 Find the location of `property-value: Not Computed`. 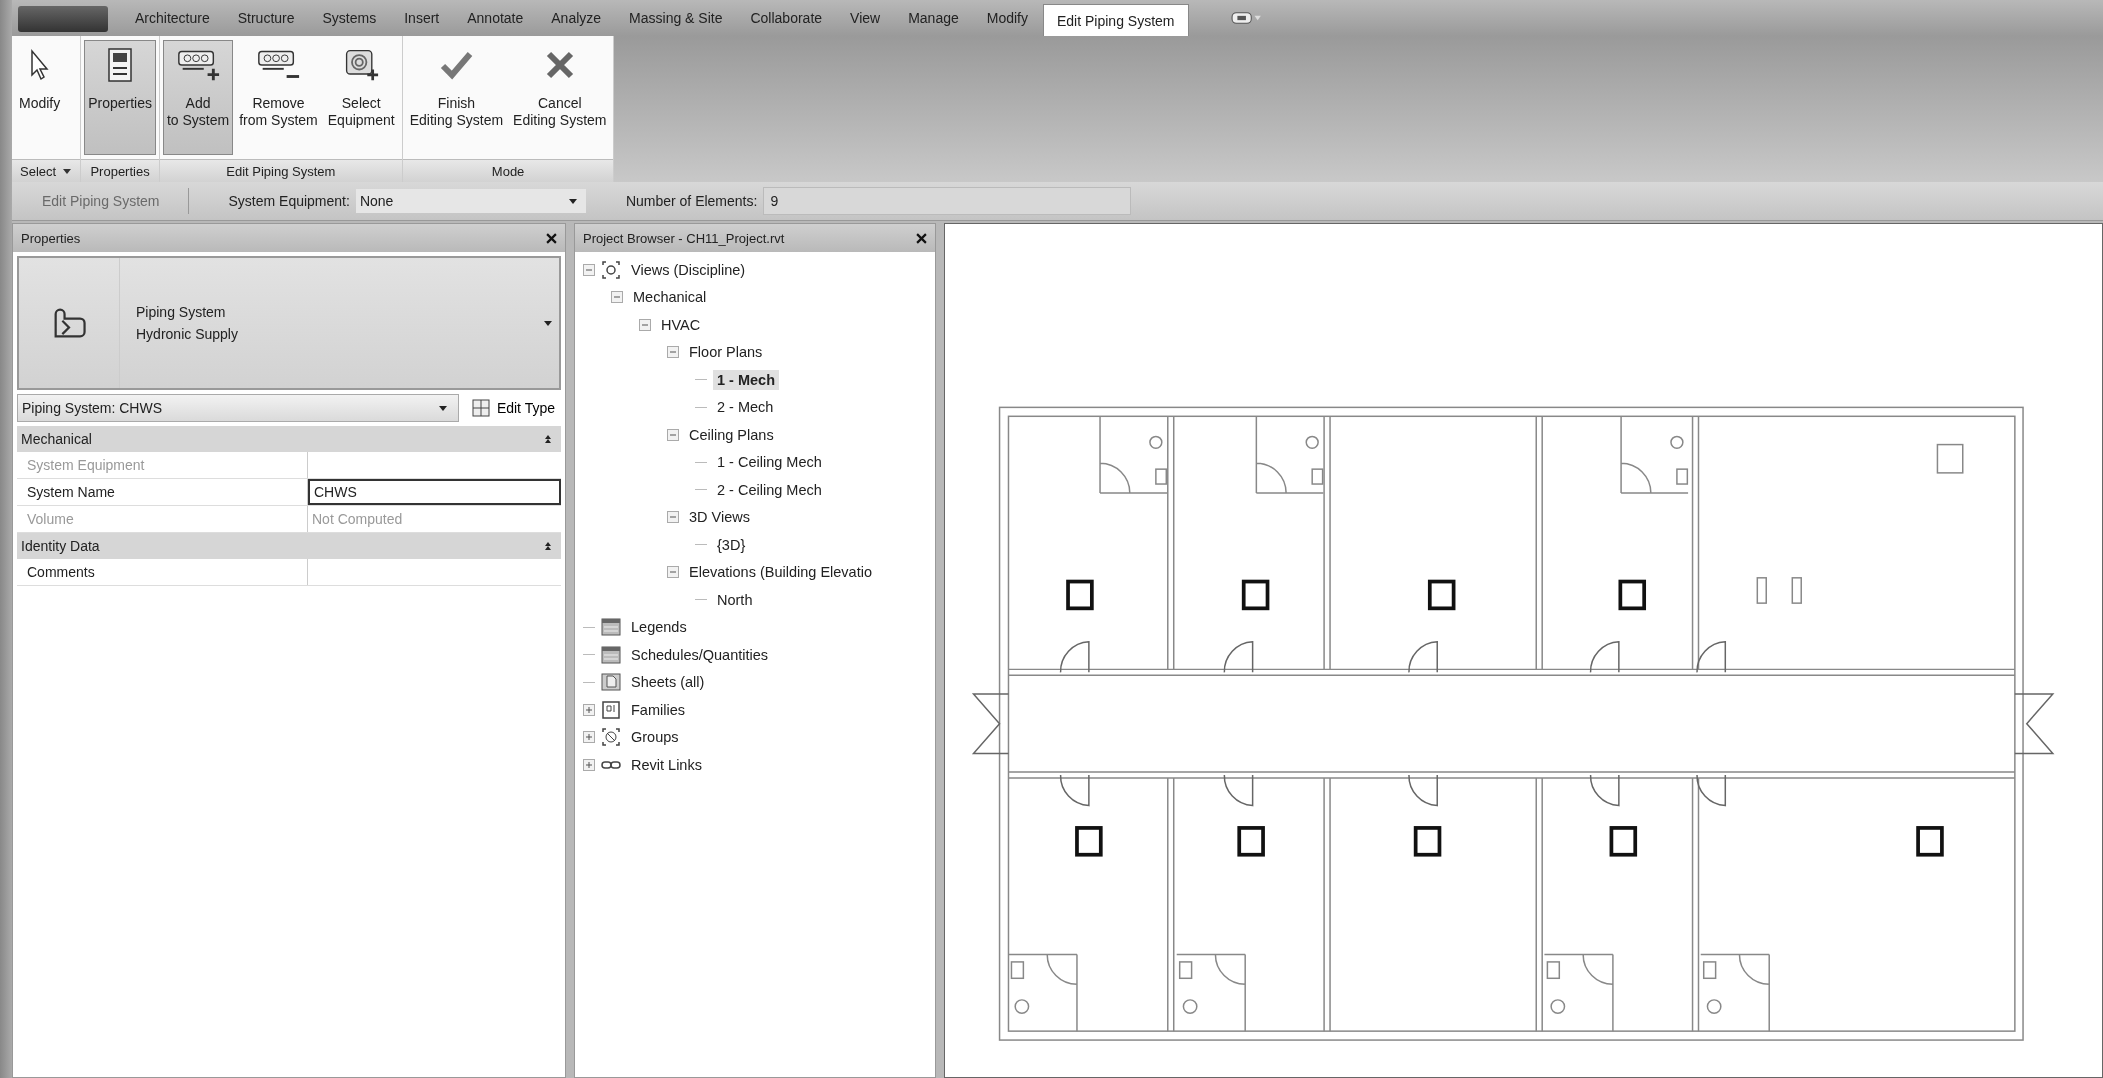

property-value: Not Computed is located at coordinates (357, 519).